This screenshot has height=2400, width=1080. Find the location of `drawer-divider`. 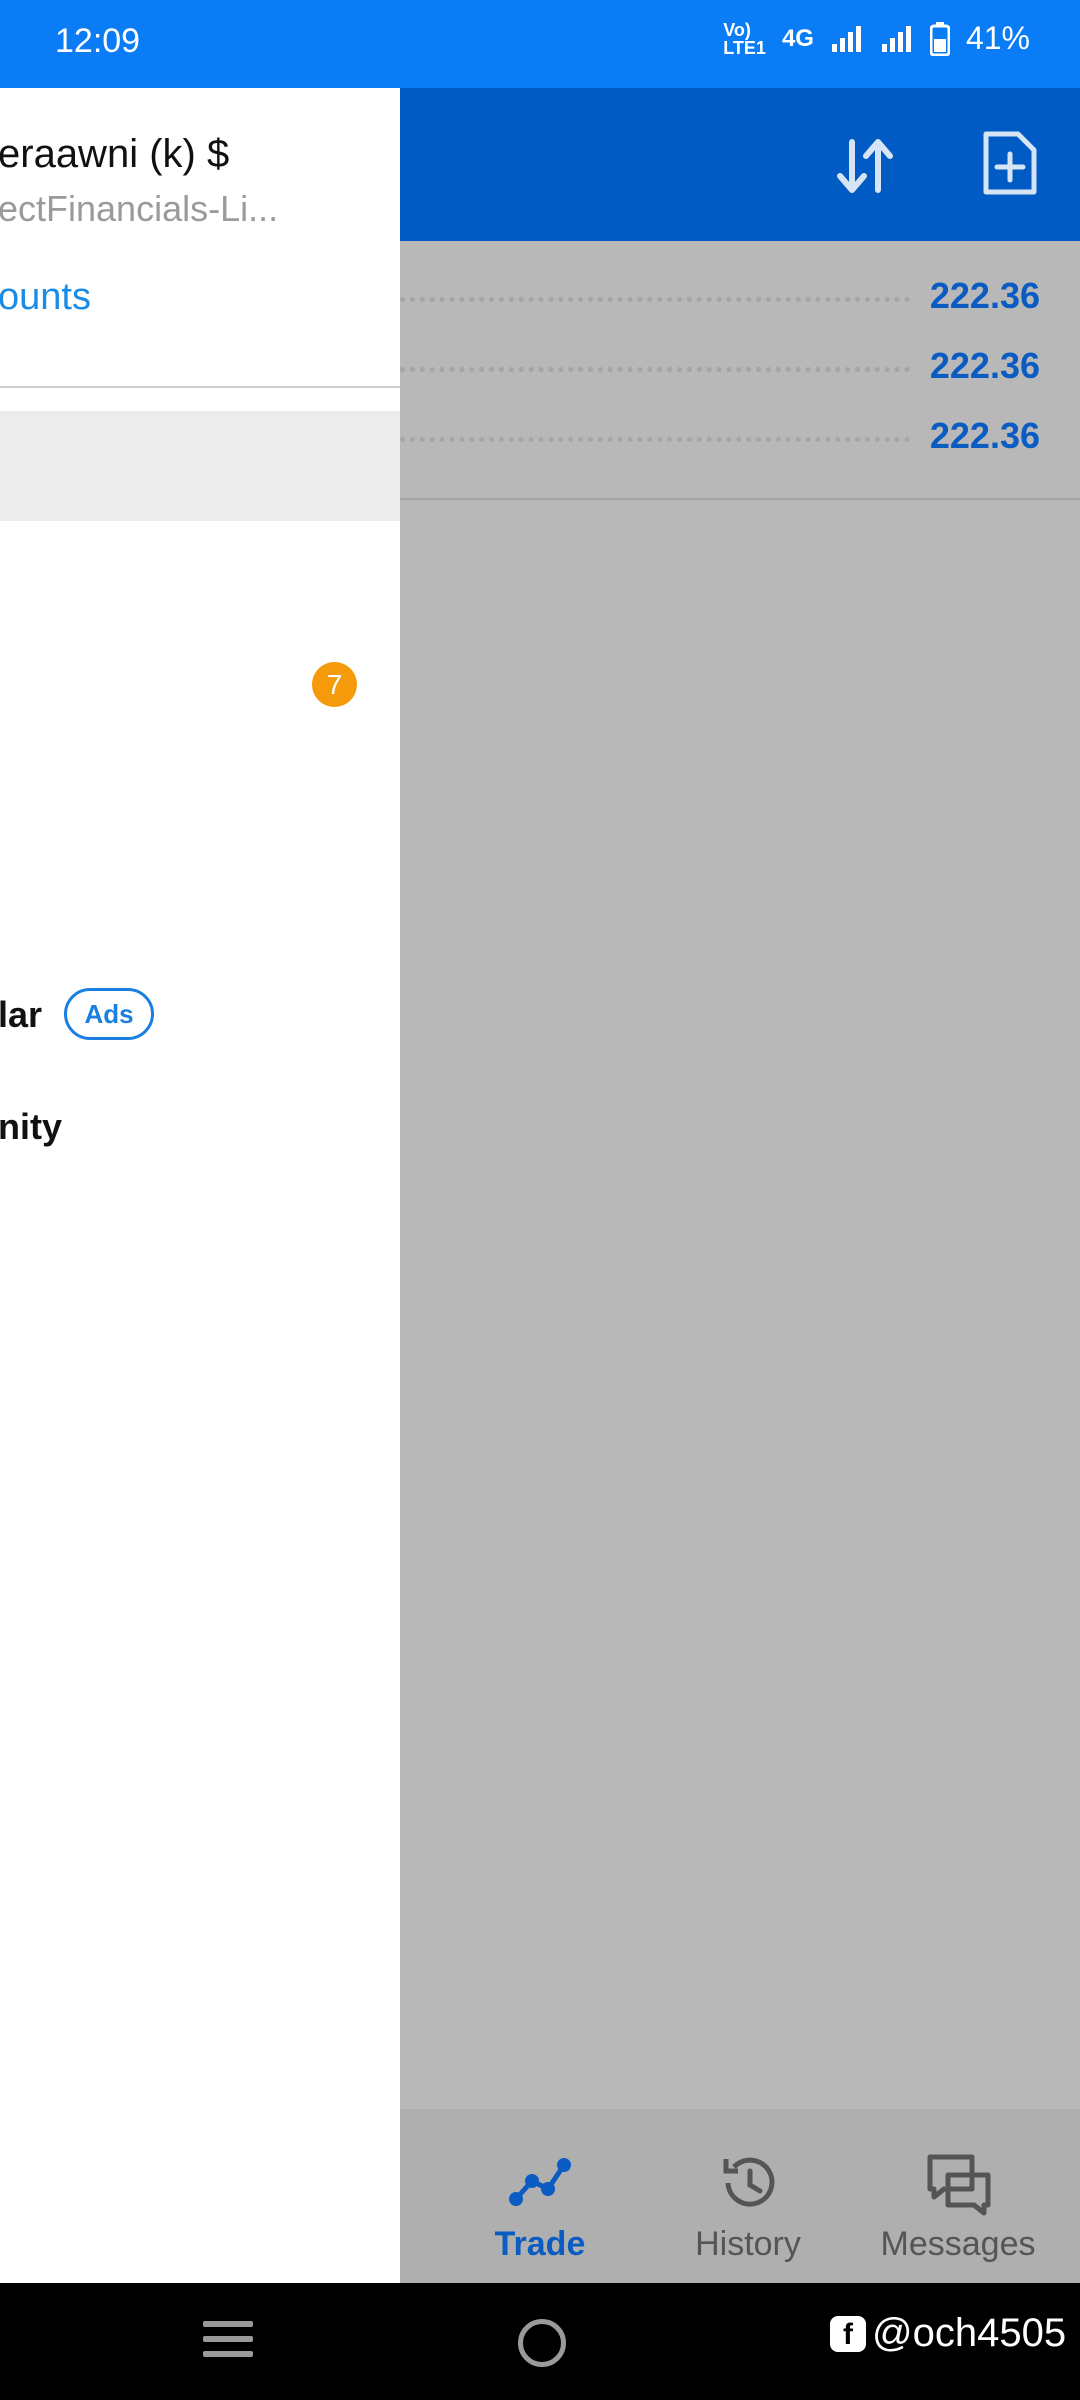

drawer-divider is located at coordinates (200, 387).